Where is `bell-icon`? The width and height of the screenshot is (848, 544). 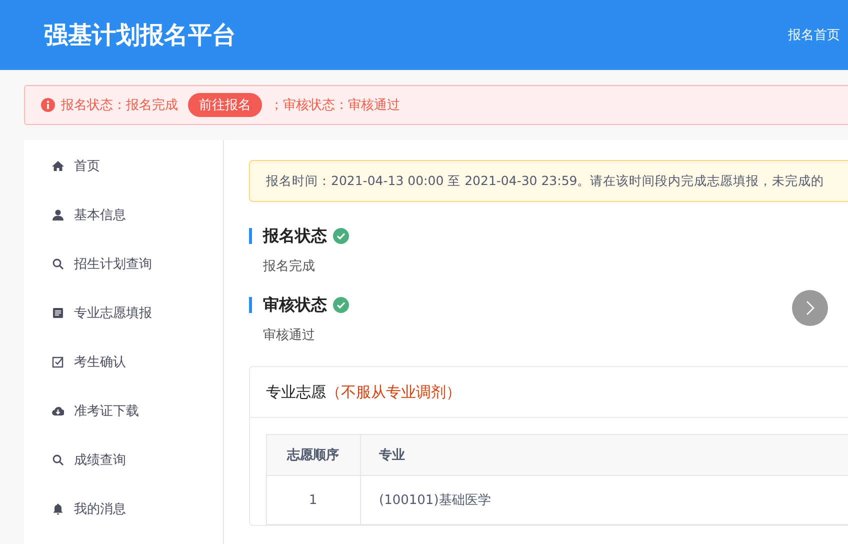 bell-icon is located at coordinates (58, 509).